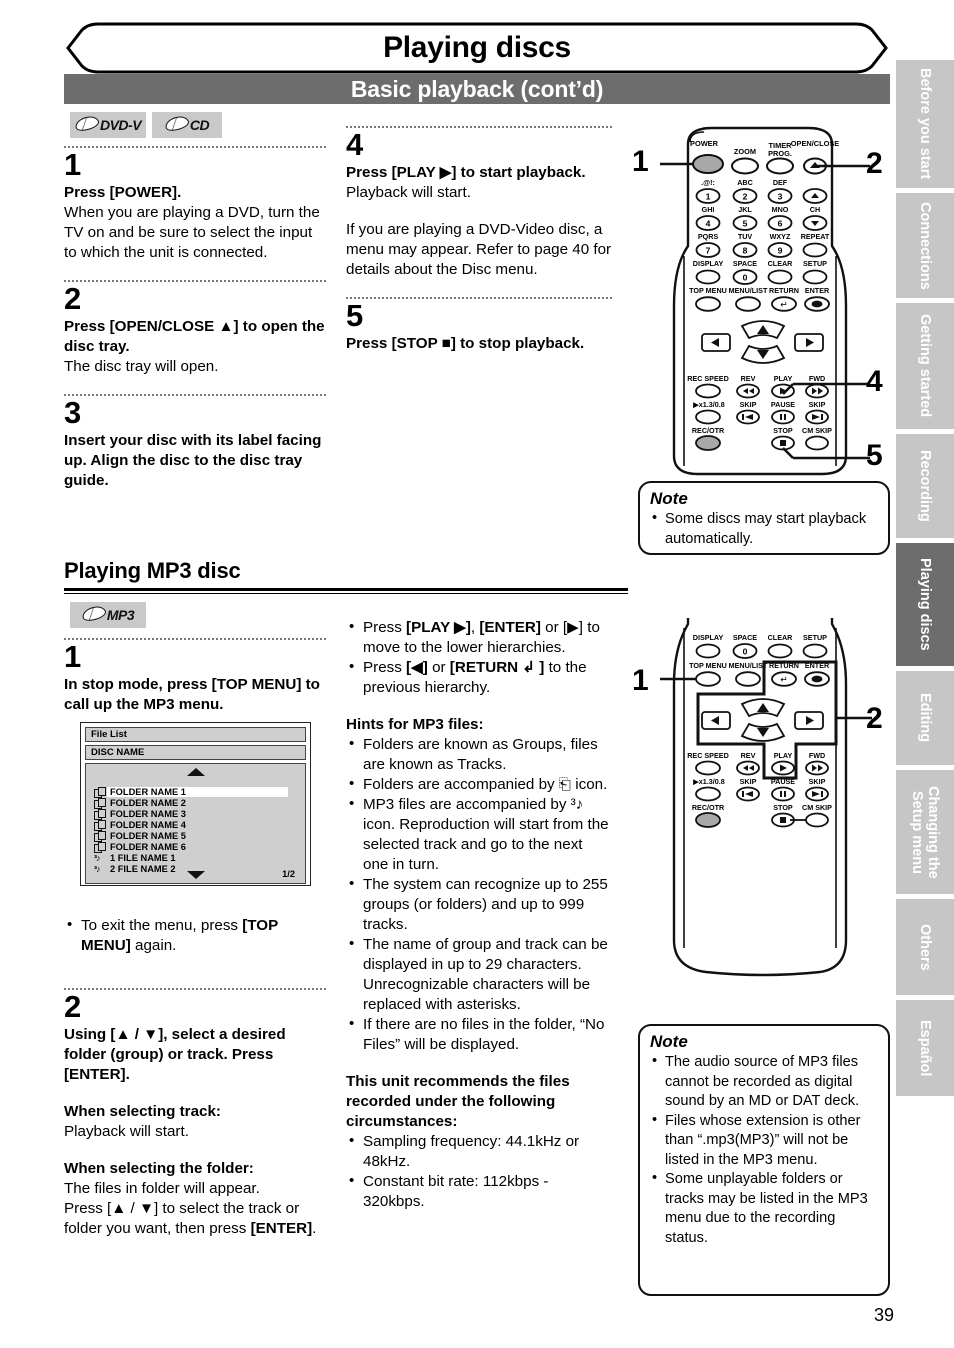 The image size is (954, 1348). I want to click on step-number: 3, so click(73, 412).